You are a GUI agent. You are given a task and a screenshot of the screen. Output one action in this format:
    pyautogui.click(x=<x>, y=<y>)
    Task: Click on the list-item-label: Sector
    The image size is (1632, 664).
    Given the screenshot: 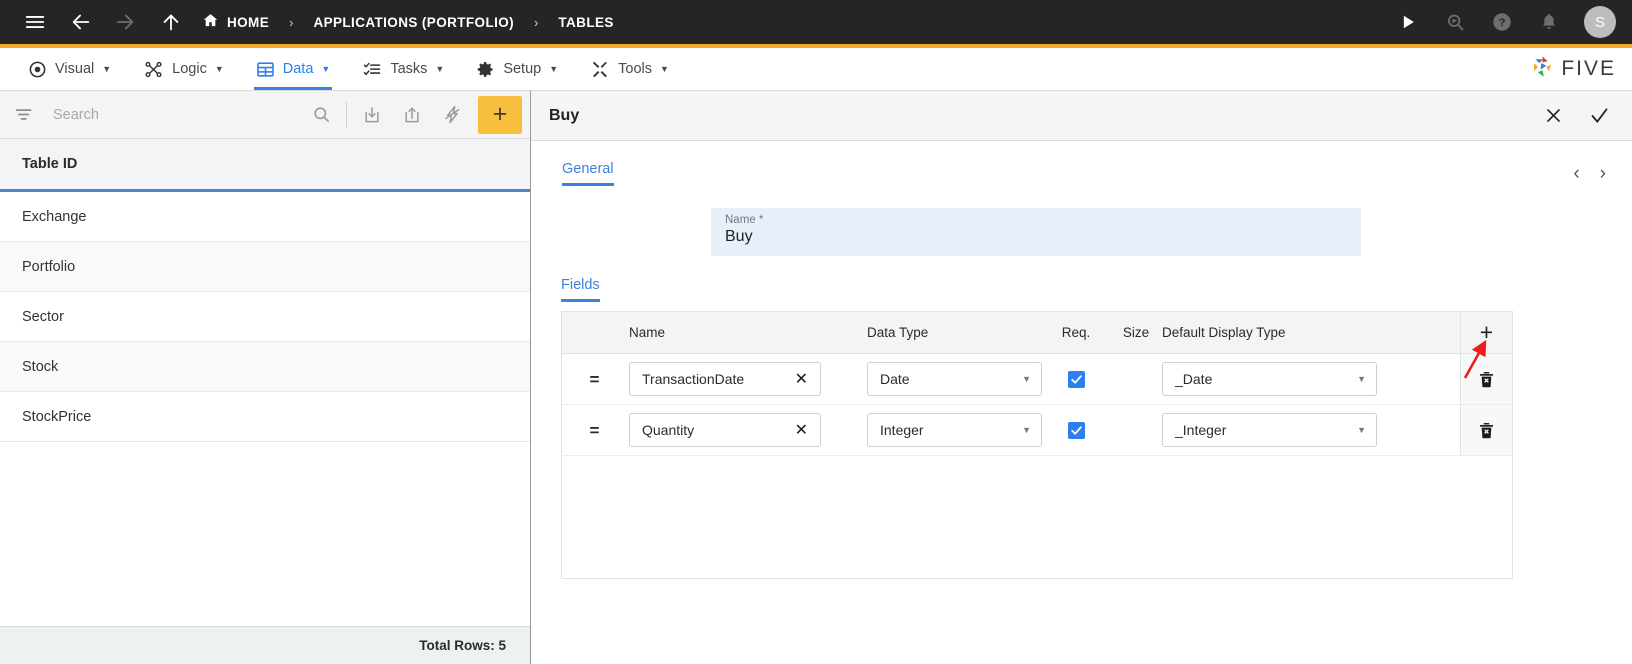 What is the action you would take?
    pyautogui.click(x=43, y=316)
    